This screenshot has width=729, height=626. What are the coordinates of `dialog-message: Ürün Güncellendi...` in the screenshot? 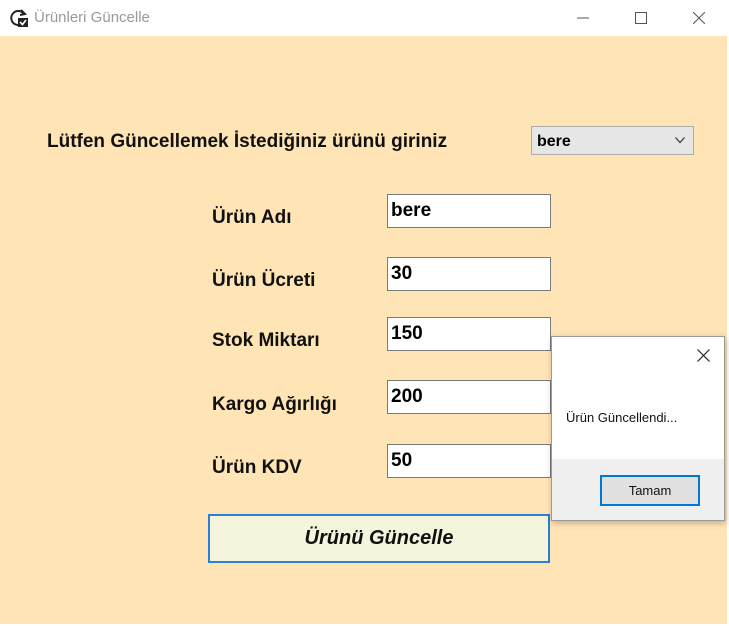 It's located at (622, 417).